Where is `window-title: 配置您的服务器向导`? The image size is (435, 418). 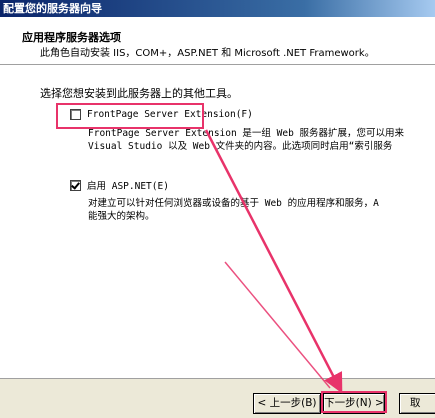
window-title: 配置您的服务器向导 is located at coordinates (217, 8).